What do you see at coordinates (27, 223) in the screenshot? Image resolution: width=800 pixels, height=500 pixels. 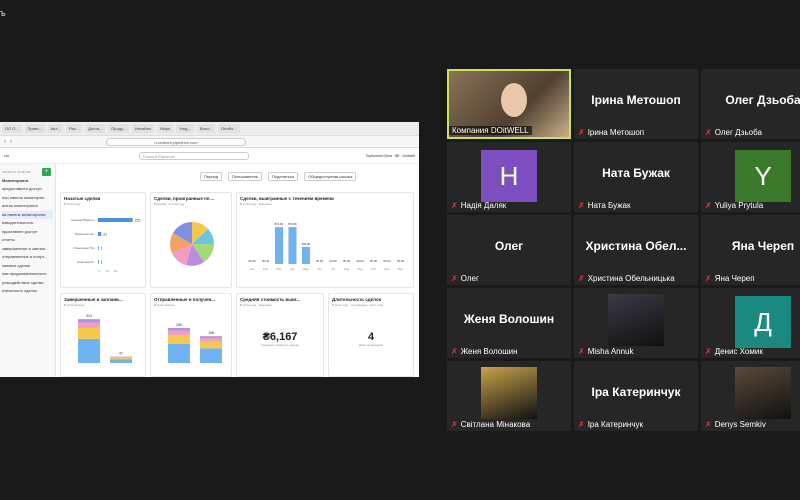 I see `sidebar-item: изводительность` at bounding box center [27, 223].